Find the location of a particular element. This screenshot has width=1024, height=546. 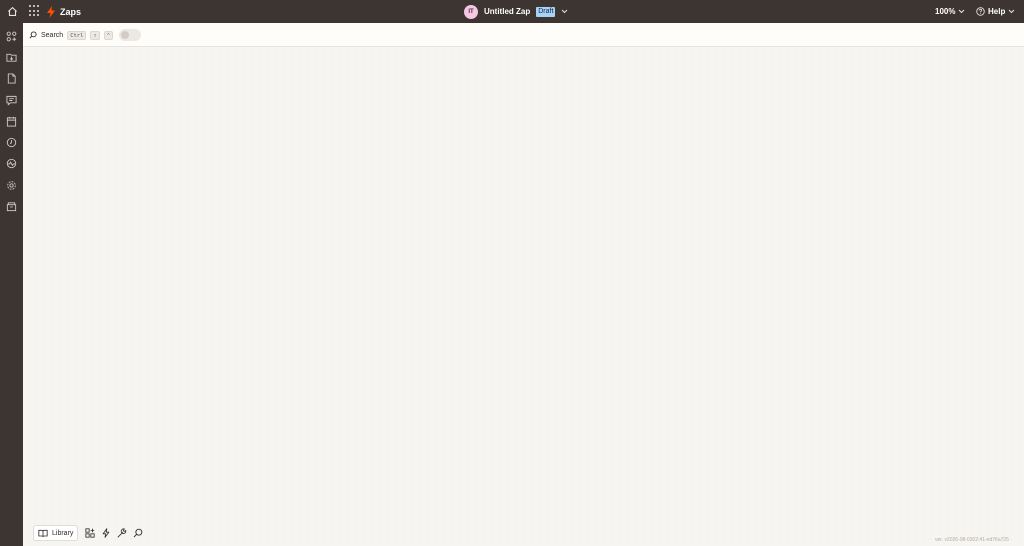

zap-name: Untitled Zap is located at coordinates (507, 11).